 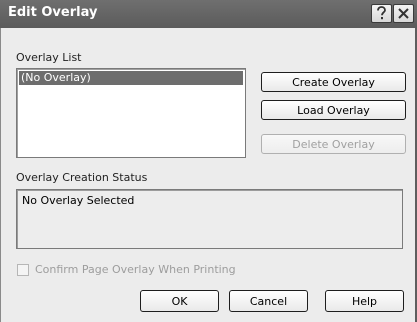 What do you see at coordinates (333, 82) in the screenshot?
I see `create-overlay-button: Create Overlay` at bounding box center [333, 82].